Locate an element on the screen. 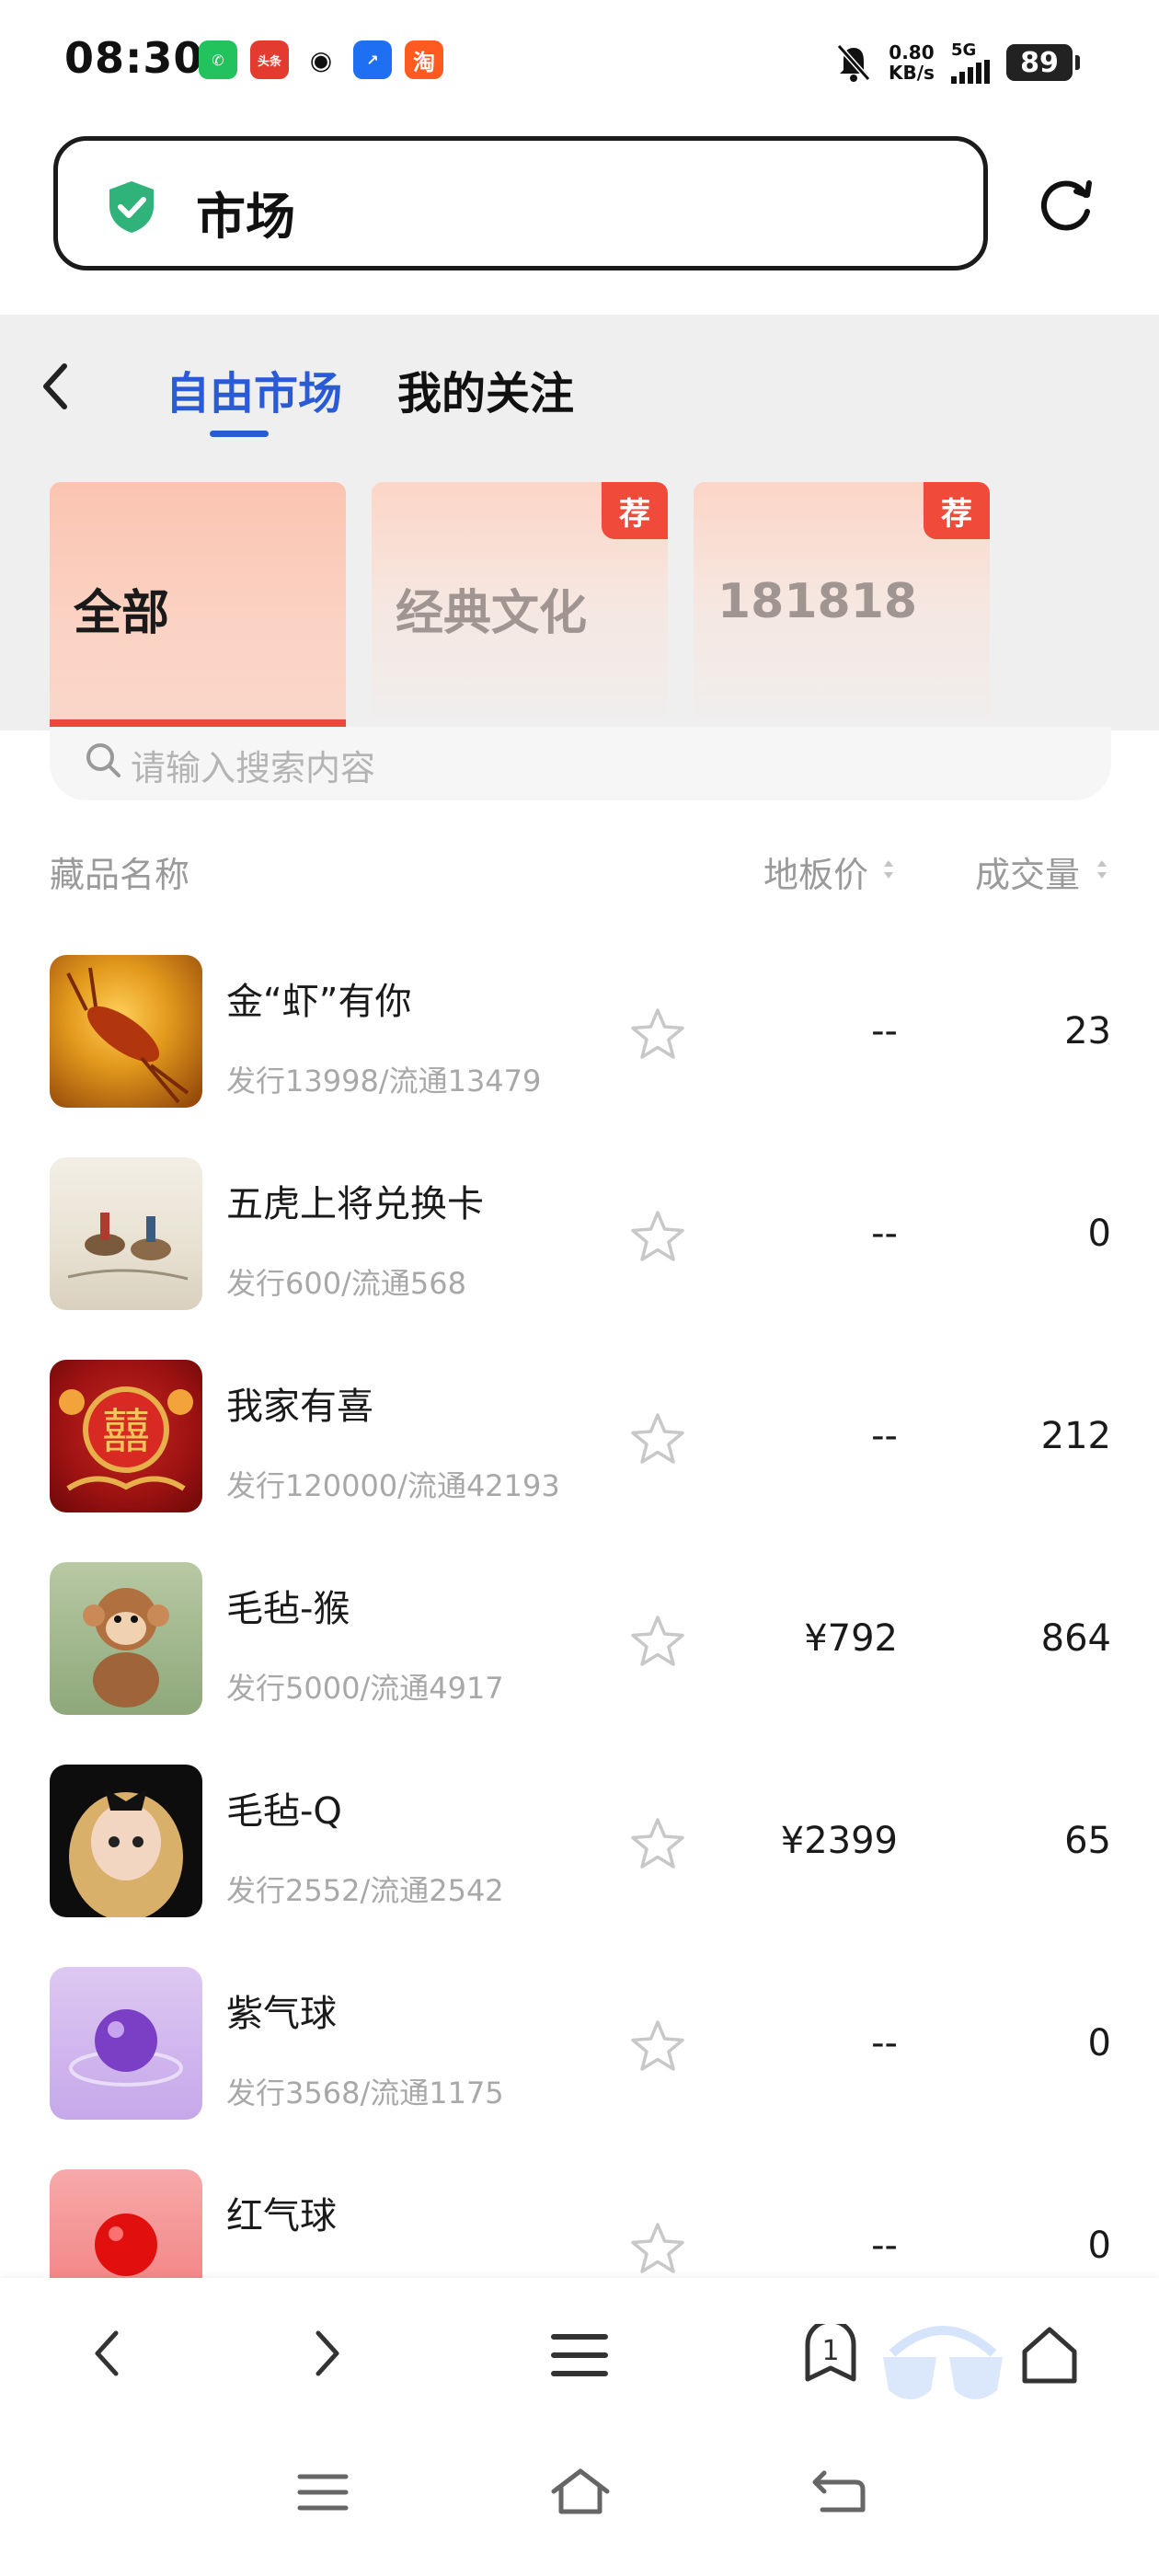 The image size is (1159, 2576). qq-icon: ◉ is located at coordinates (321, 59).